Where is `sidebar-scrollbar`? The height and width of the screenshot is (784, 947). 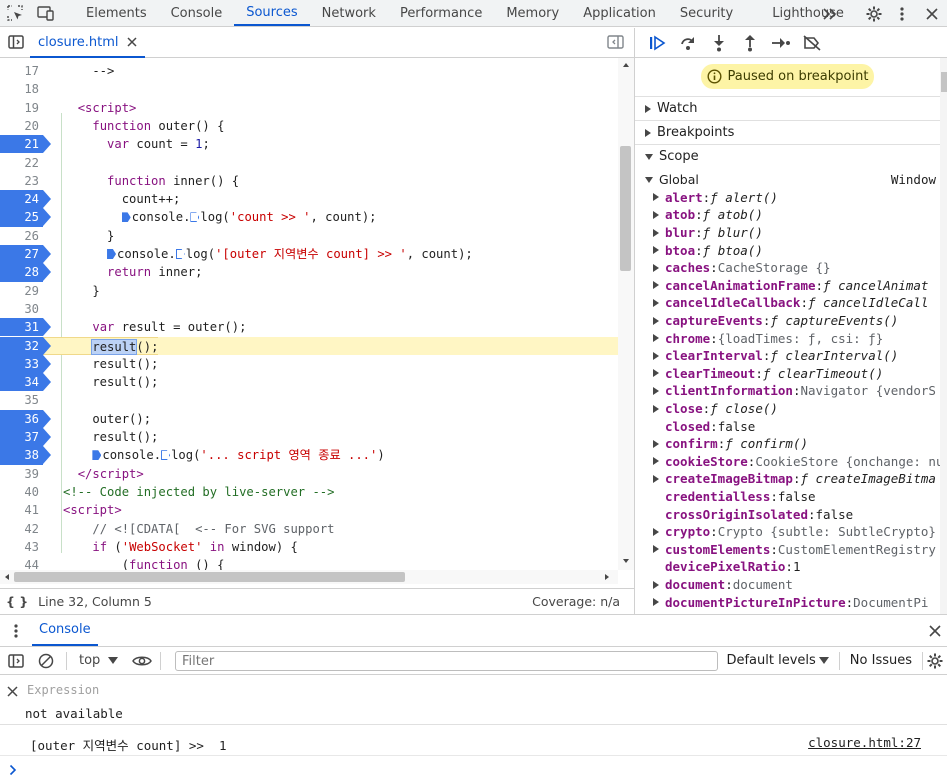
sidebar-scrollbar is located at coordinates (943, 336).